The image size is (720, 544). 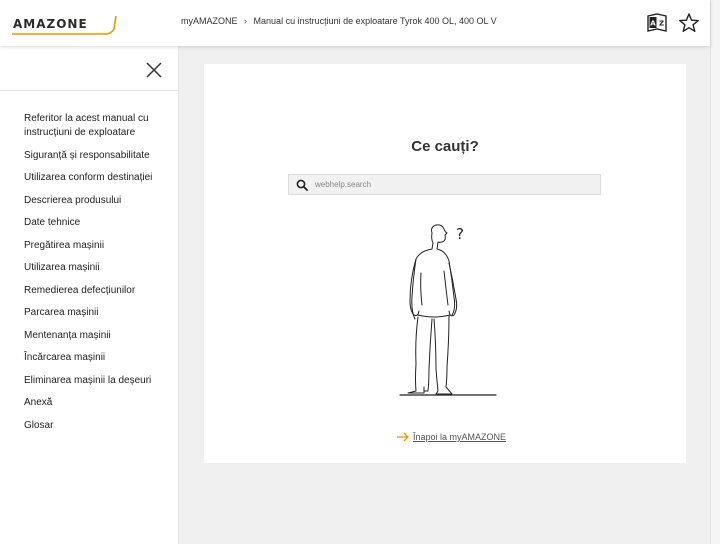 I want to click on favorite-star-icon, so click(x=689, y=23).